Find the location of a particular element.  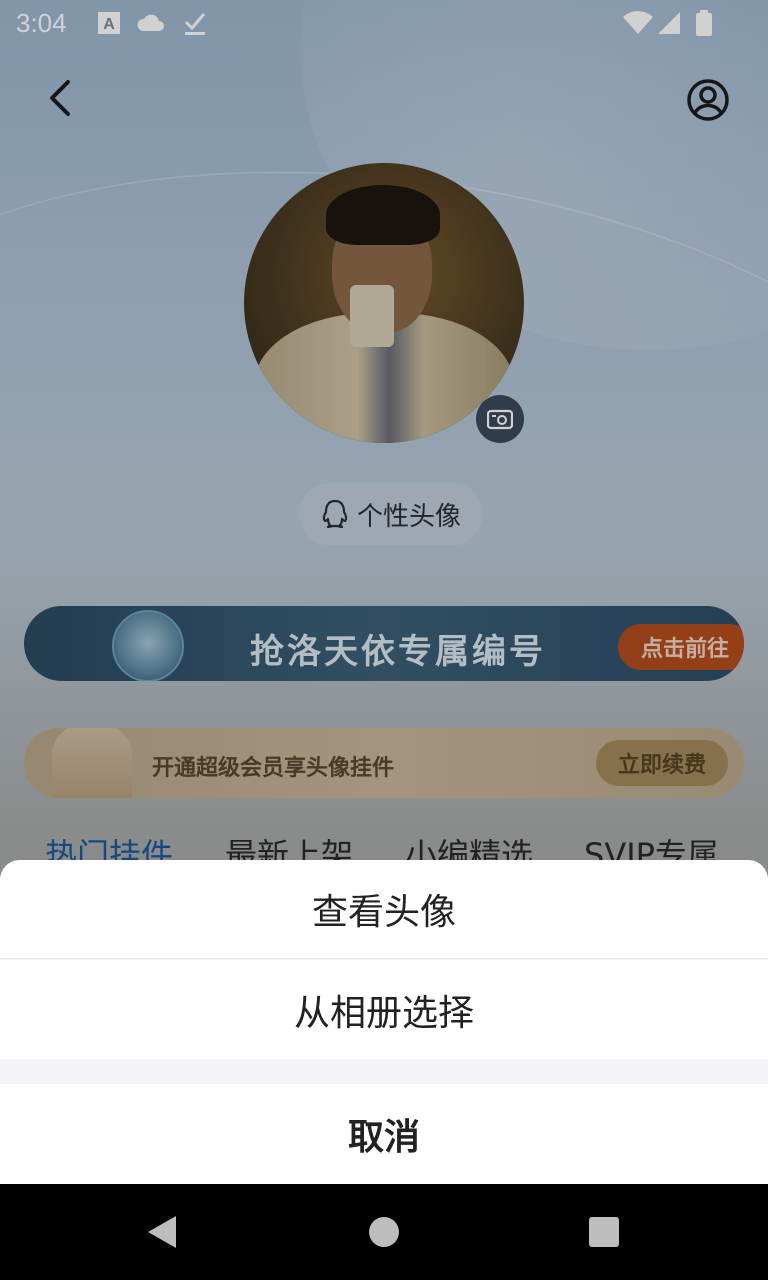

view-avatar-option: 查看头像 is located at coordinates (384, 909).